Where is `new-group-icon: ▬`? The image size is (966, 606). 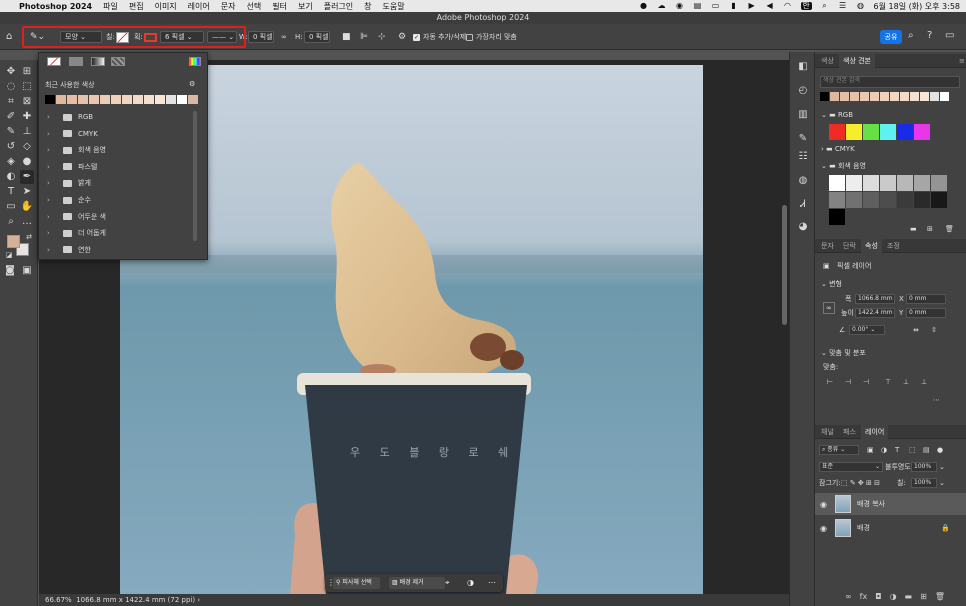 new-group-icon: ▬ is located at coordinates (913, 229).